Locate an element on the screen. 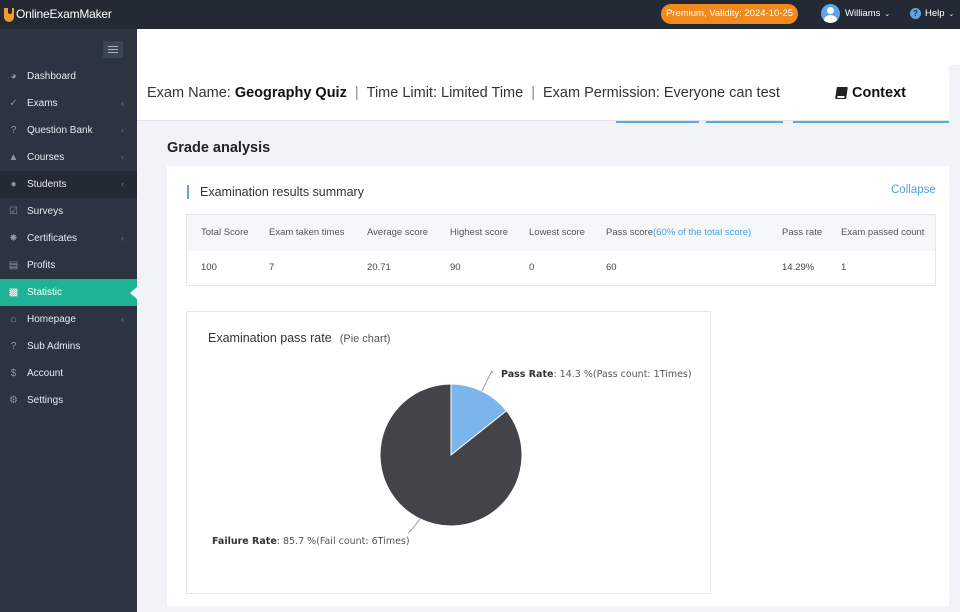 The width and height of the screenshot is (960, 612). value-pass-score: 60 is located at coordinates (611, 267).